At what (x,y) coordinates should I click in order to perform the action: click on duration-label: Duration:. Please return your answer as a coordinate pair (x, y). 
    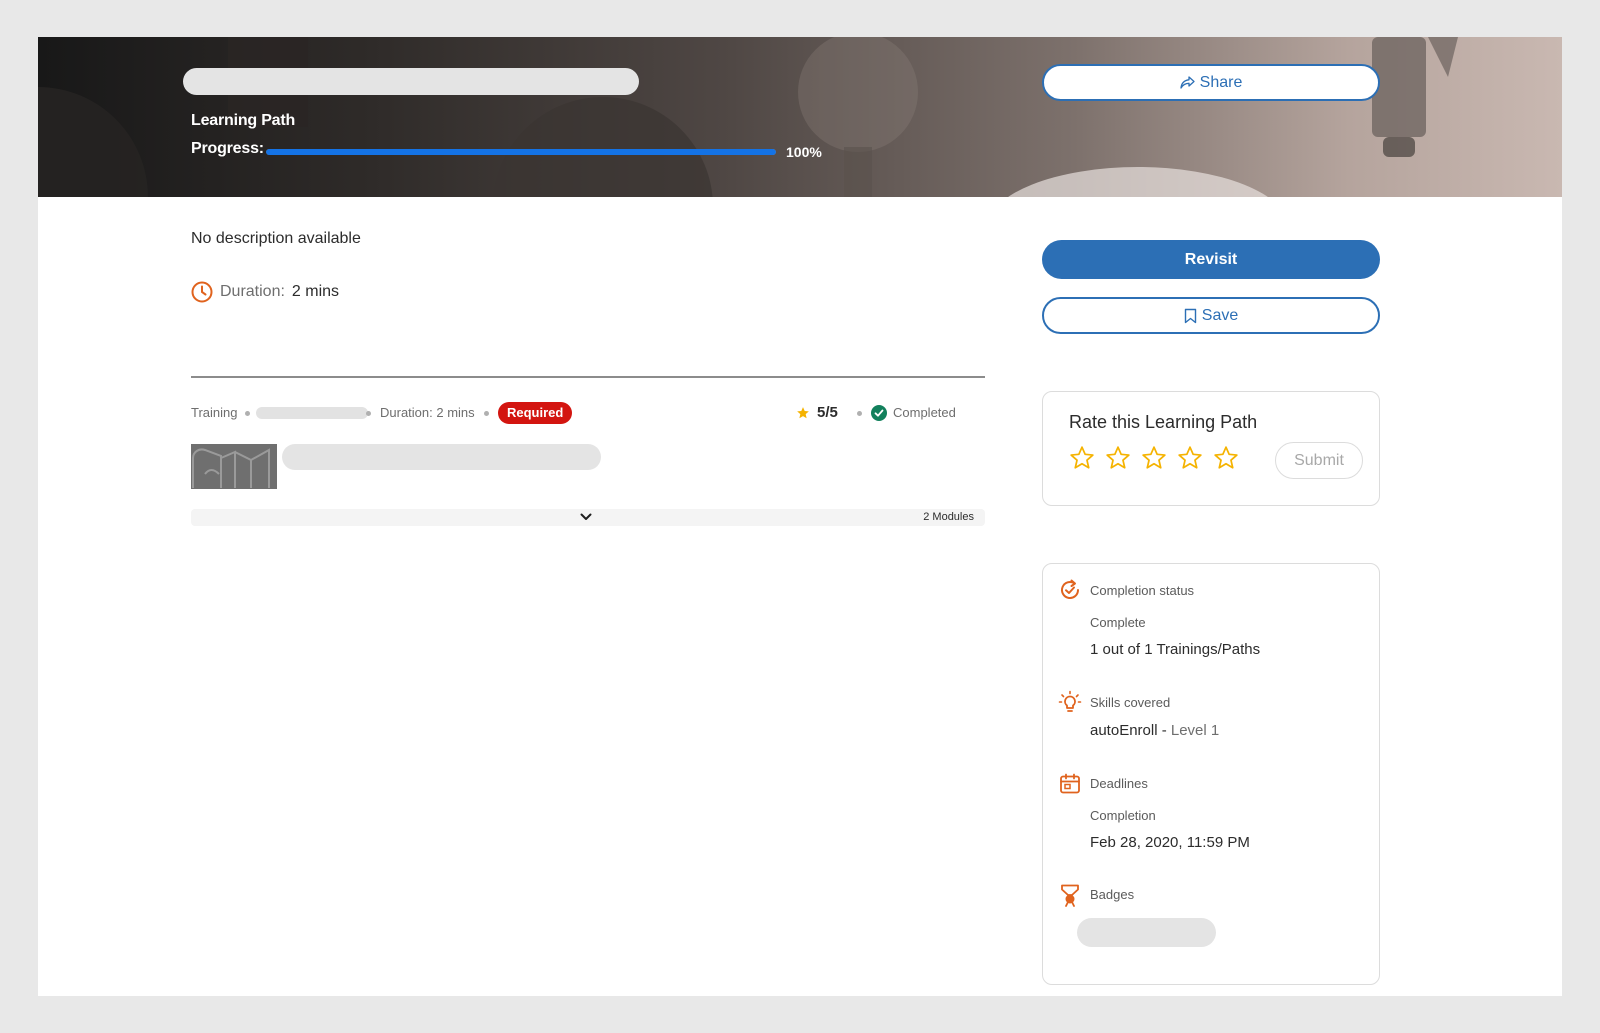
    Looking at the image, I should click on (252, 291).